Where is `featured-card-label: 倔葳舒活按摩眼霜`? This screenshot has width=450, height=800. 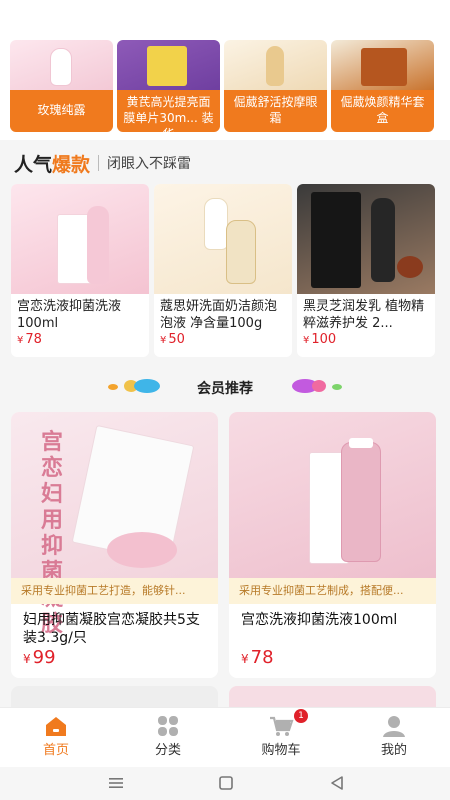 featured-card-label: 倔葳舒活按摩眼霜 is located at coordinates (275, 111).